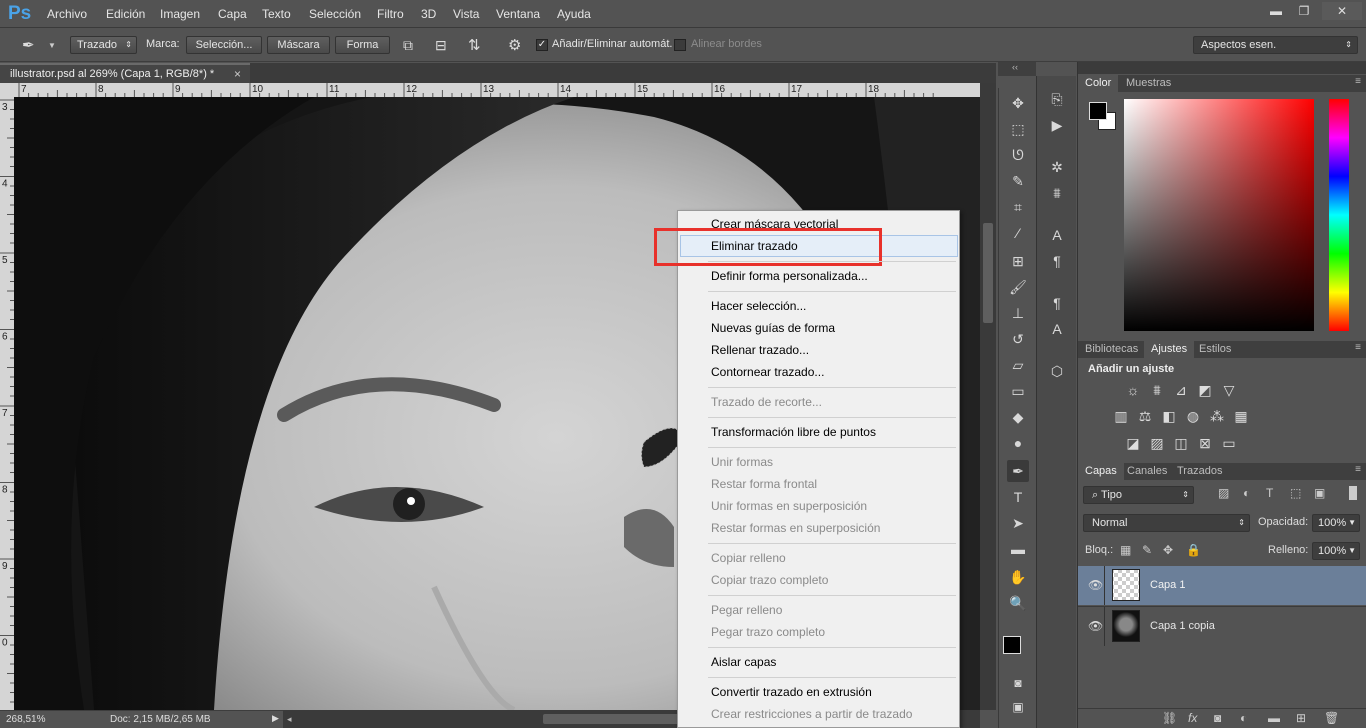  I want to click on workspace-select: Aspectos esen. ⇕, so click(1275, 45).